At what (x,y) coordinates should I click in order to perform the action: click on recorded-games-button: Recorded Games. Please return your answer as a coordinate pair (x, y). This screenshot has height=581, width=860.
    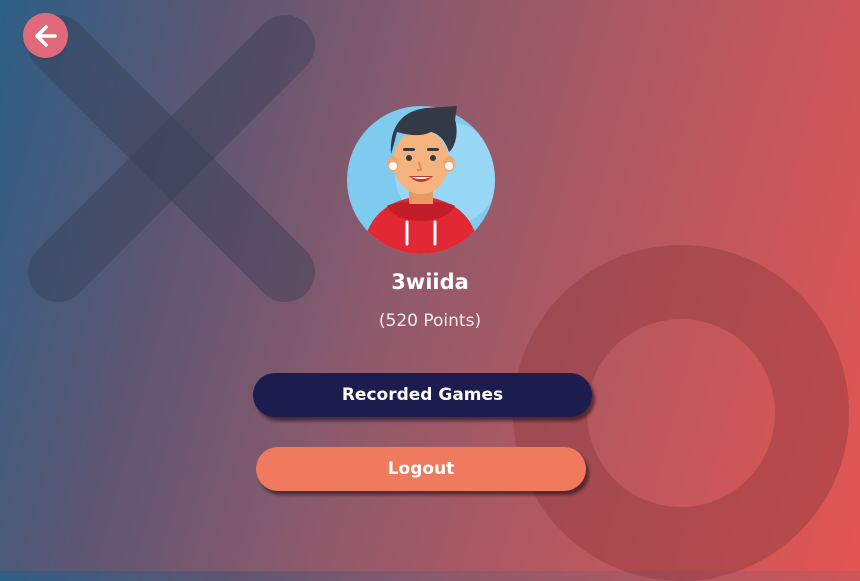
    Looking at the image, I should click on (422, 395).